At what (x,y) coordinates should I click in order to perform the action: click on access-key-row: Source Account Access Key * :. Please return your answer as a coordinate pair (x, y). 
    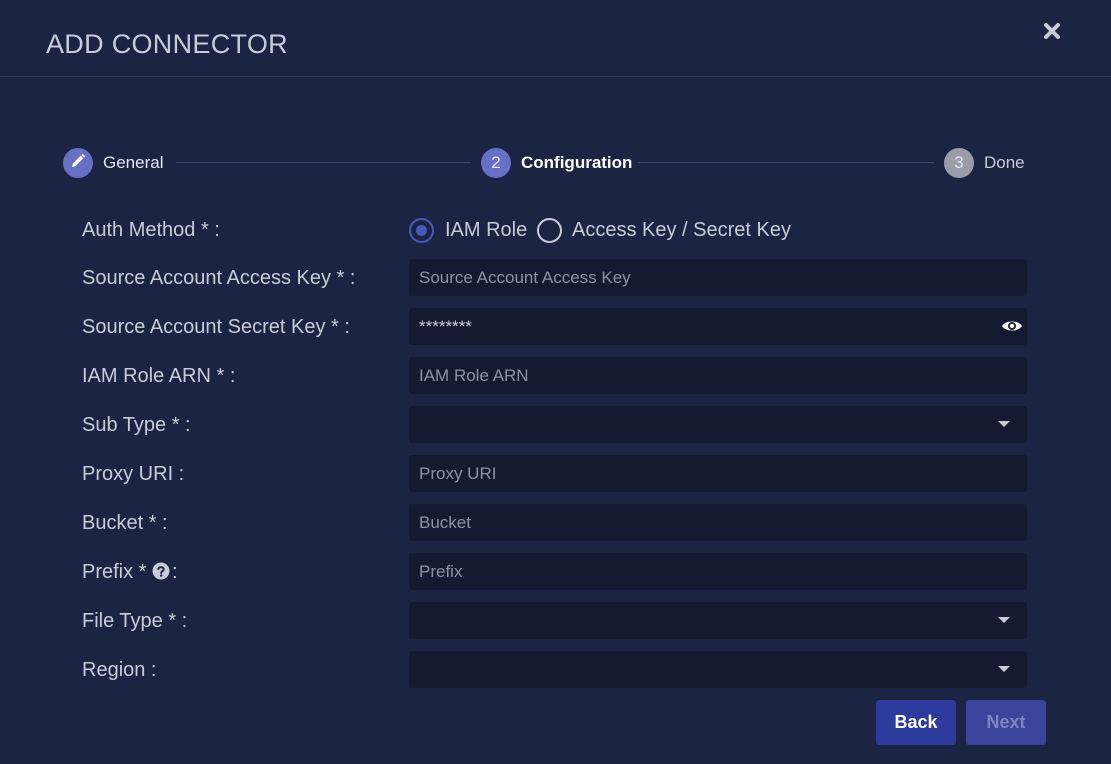
    Looking at the image, I should click on (555, 278).